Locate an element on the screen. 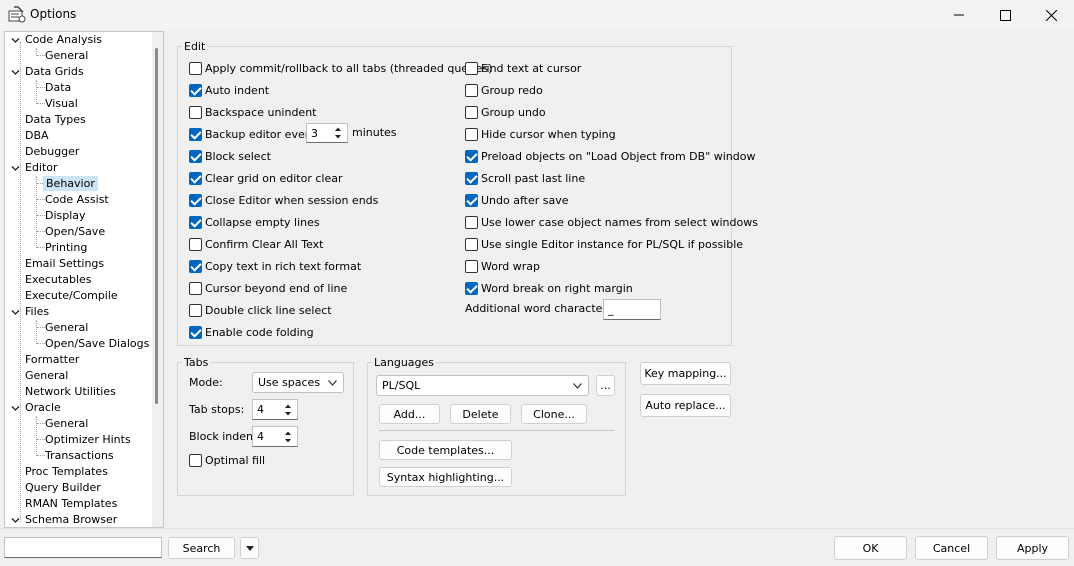 The width and height of the screenshot is (1074, 566). tree-item-general: General is located at coordinates (46, 375).